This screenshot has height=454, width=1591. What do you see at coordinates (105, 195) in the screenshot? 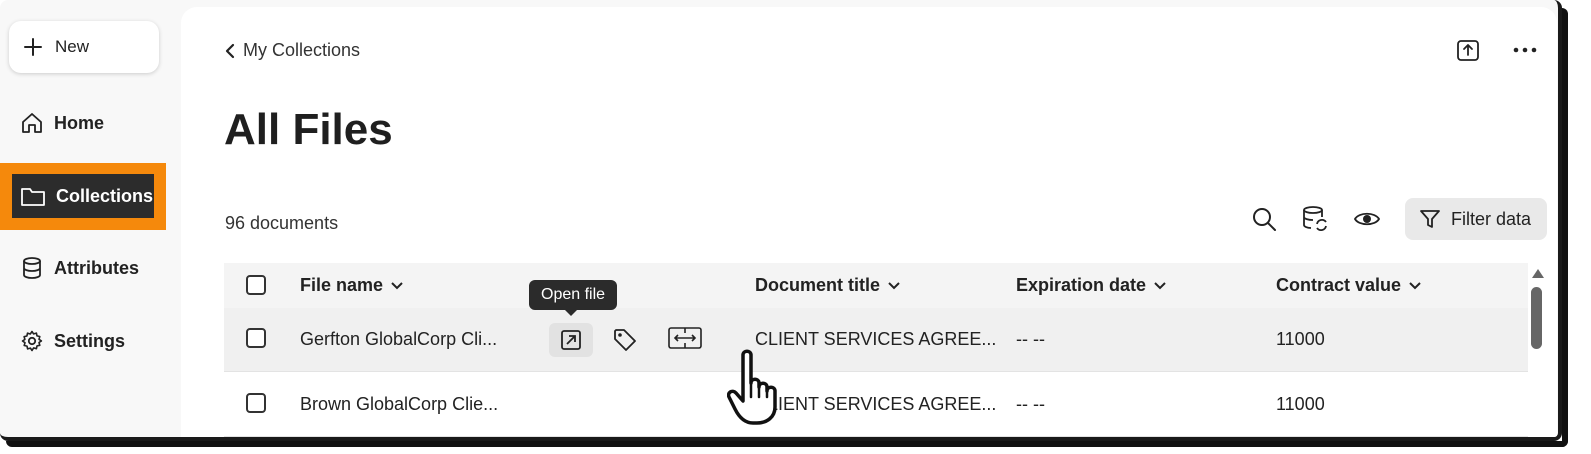
I see `sidebar-item-label: Collections` at bounding box center [105, 195].